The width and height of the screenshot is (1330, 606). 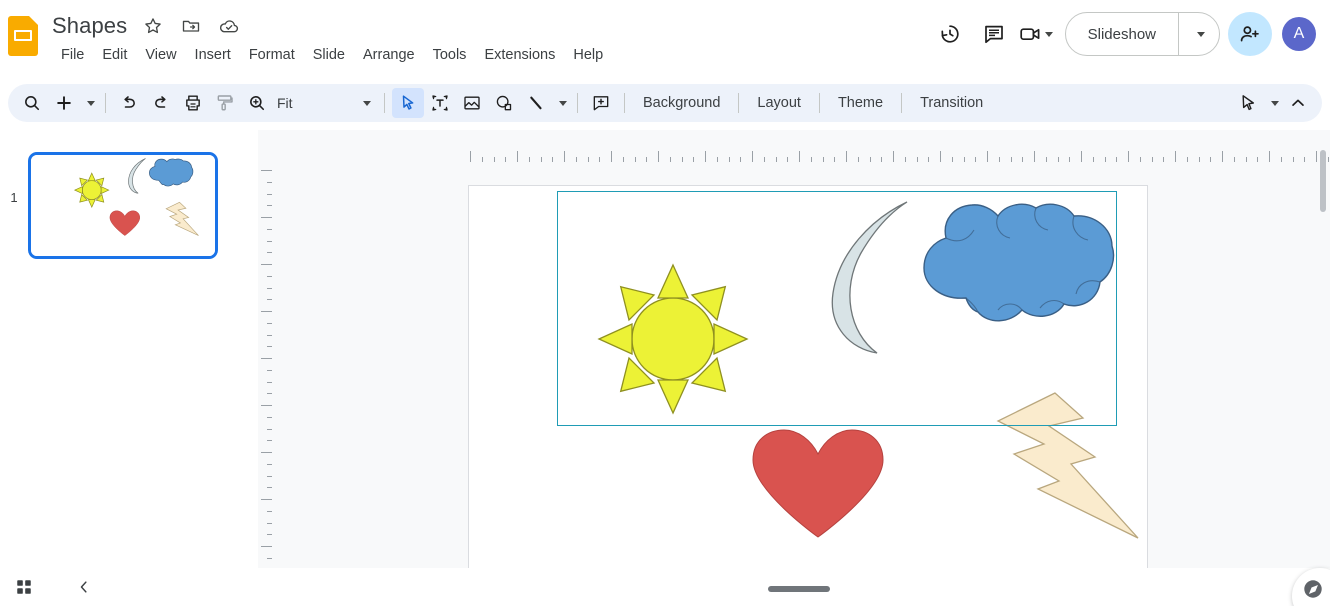 I want to click on grid-view-icon, so click(x=24, y=587).